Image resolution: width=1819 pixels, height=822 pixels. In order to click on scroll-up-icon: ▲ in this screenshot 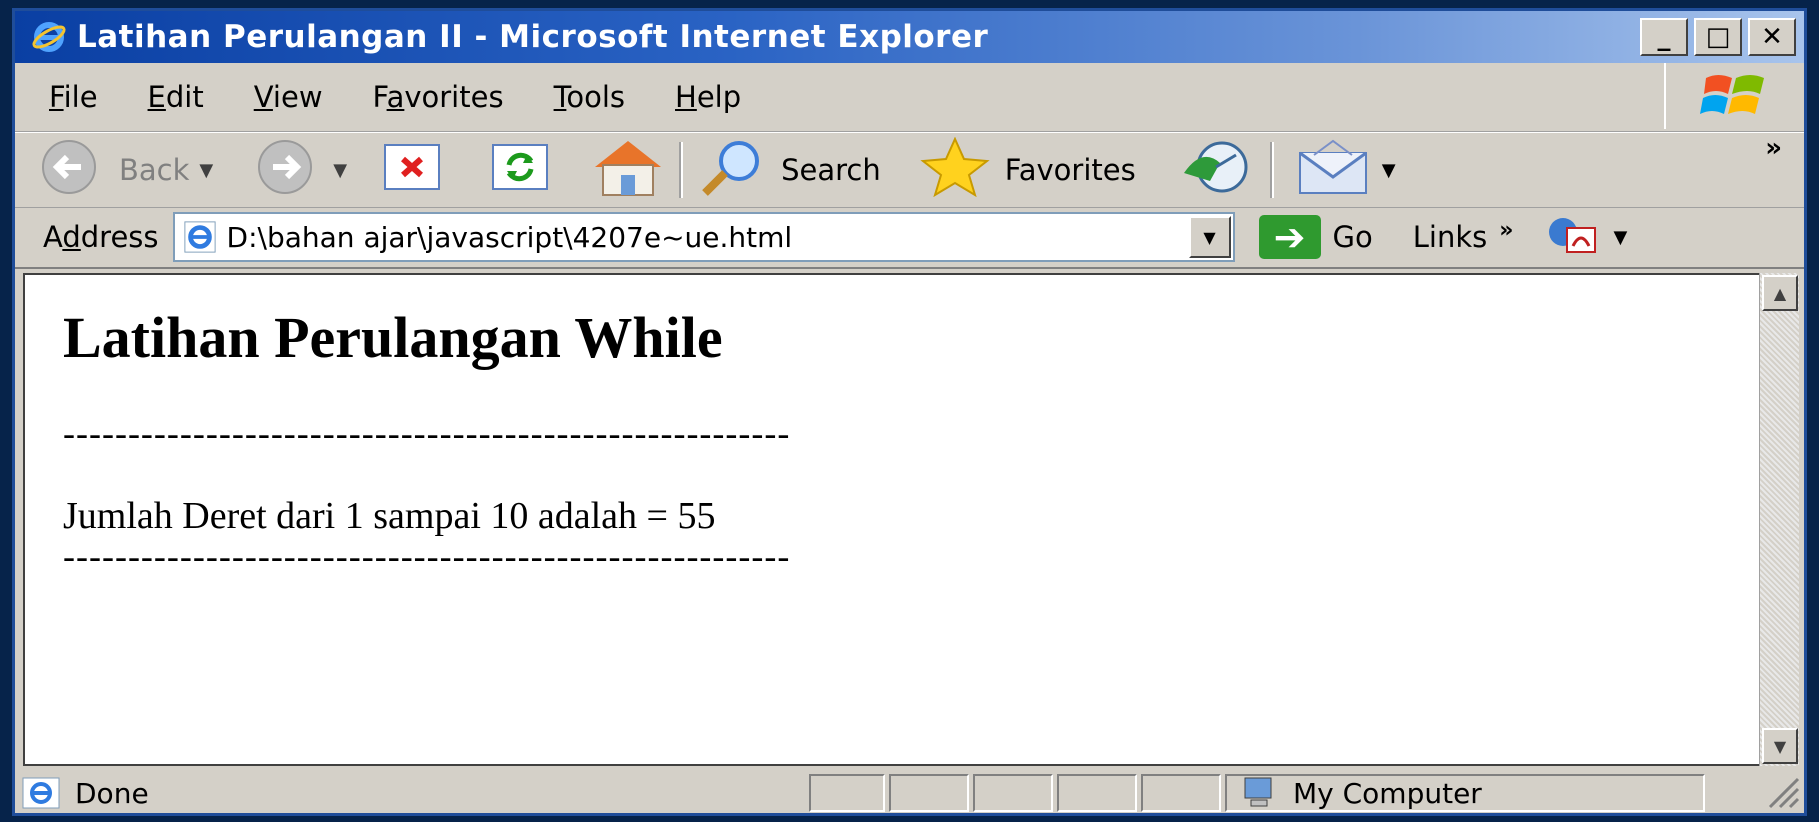, I will do `click(1780, 293)`.